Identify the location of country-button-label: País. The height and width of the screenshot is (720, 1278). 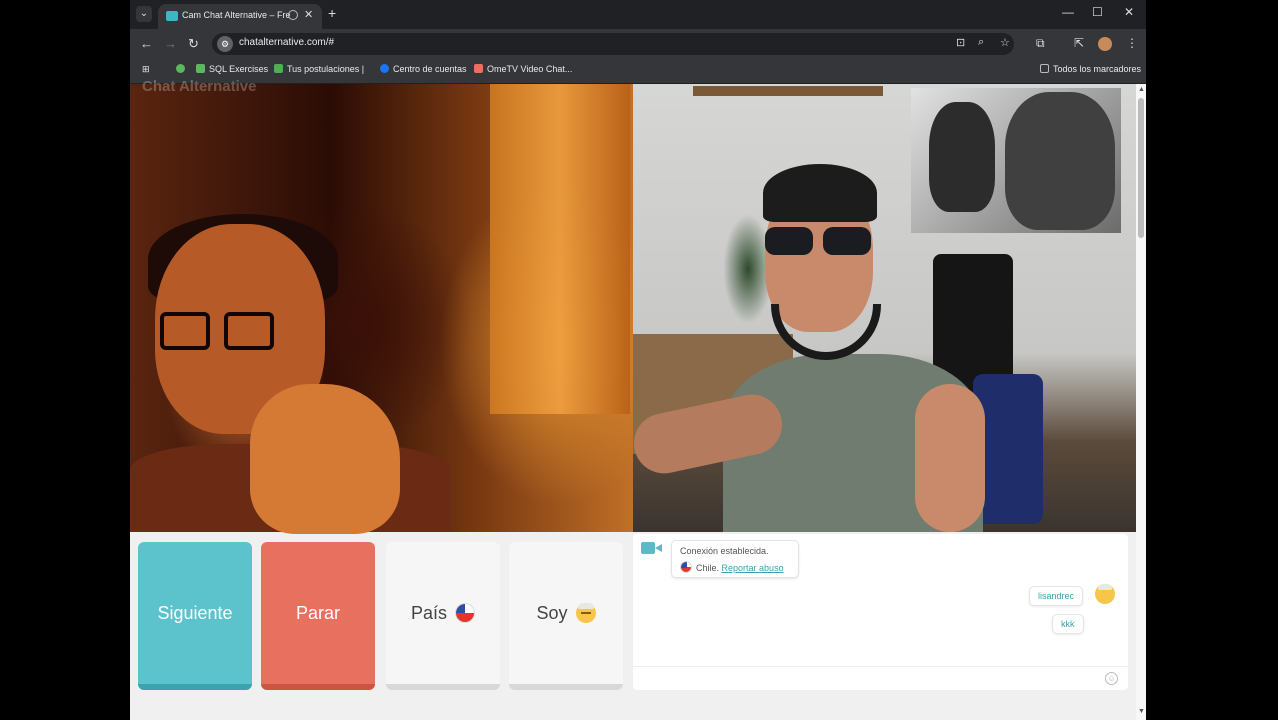
(429, 612).